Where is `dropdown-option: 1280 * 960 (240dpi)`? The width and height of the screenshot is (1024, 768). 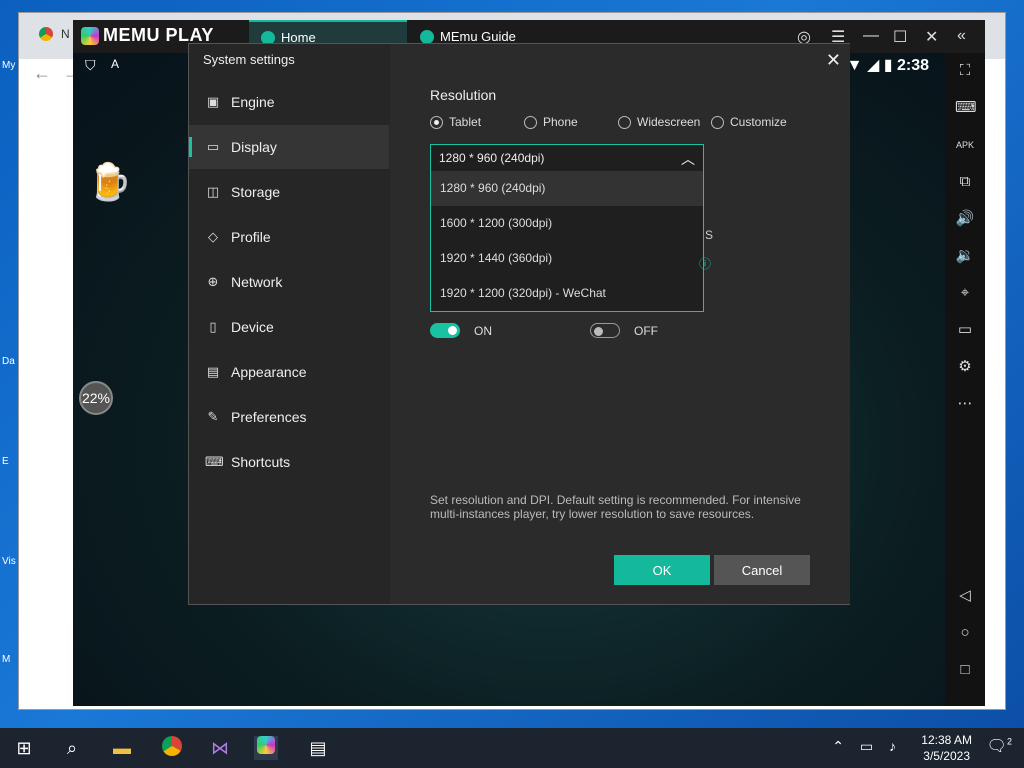
dropdown-option: 1280 * 960 (240dpi) is located at coordinates (567, 188).